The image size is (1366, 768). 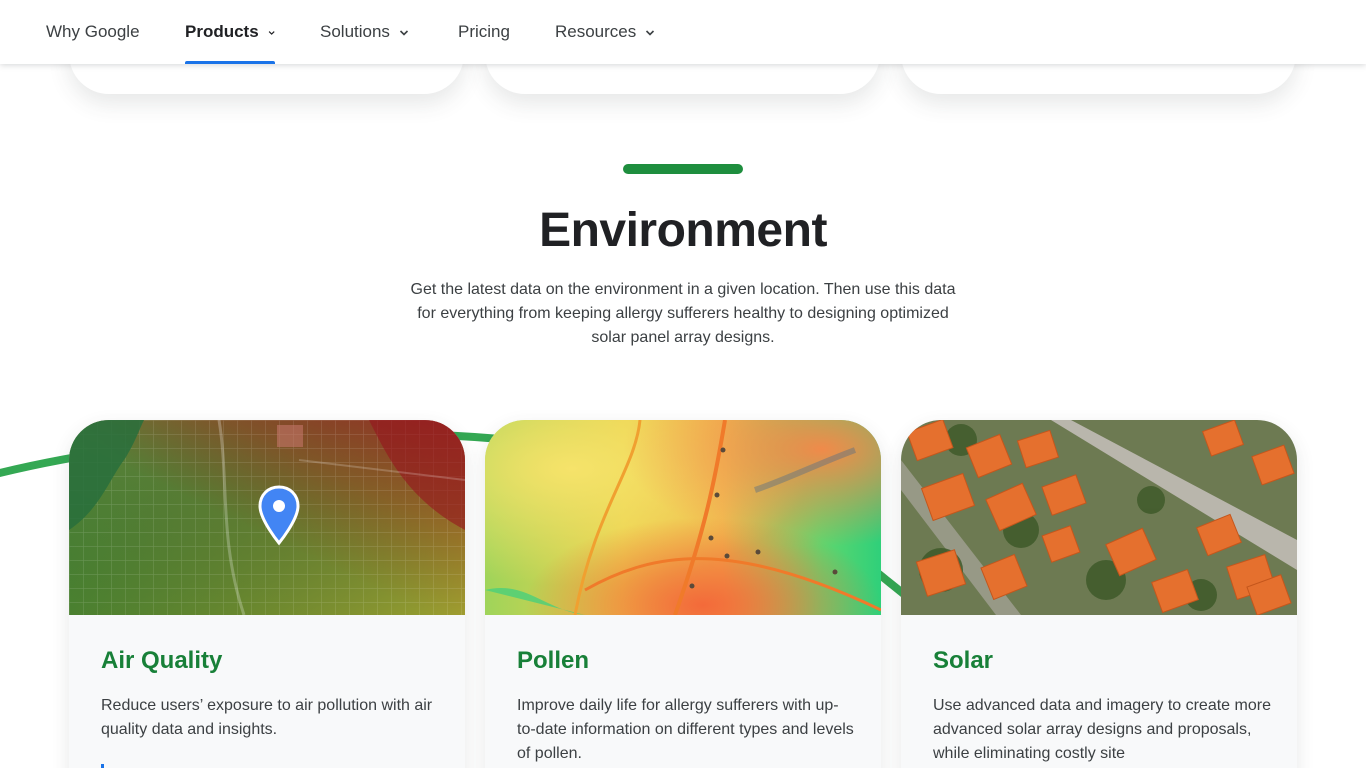 I want to click on nav-products: Products, so click(x=230, y=32).